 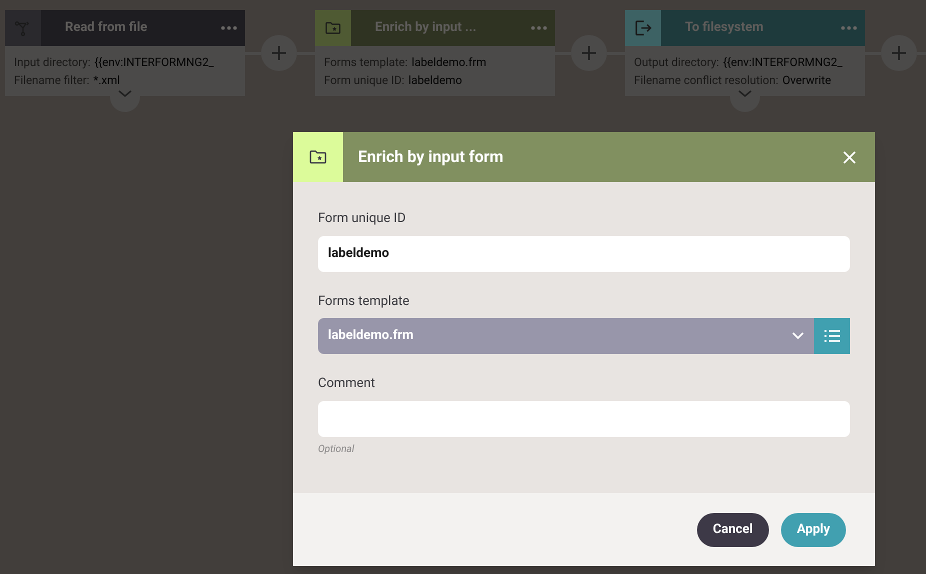 What do you see at coordinates (347, 384) in the screenshot?
I see `field-label: Comment` at bounding box center [347, 384].